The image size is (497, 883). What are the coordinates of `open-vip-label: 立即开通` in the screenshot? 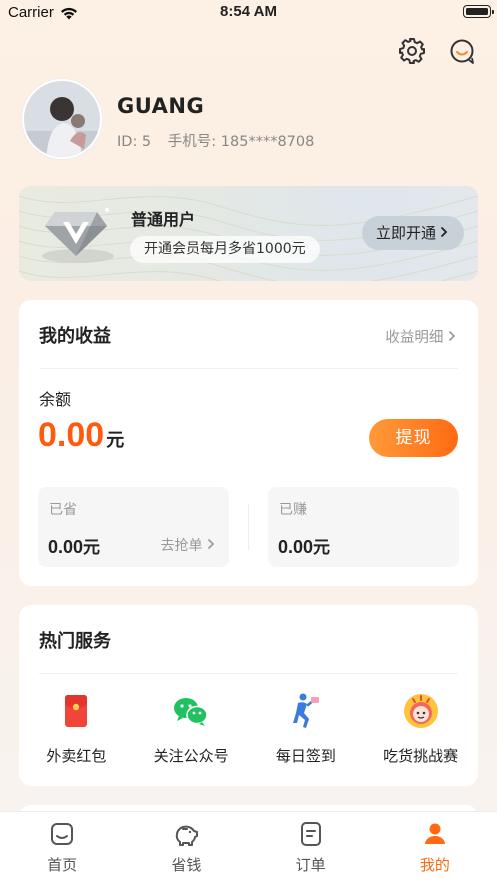 It's located at (405, 233).